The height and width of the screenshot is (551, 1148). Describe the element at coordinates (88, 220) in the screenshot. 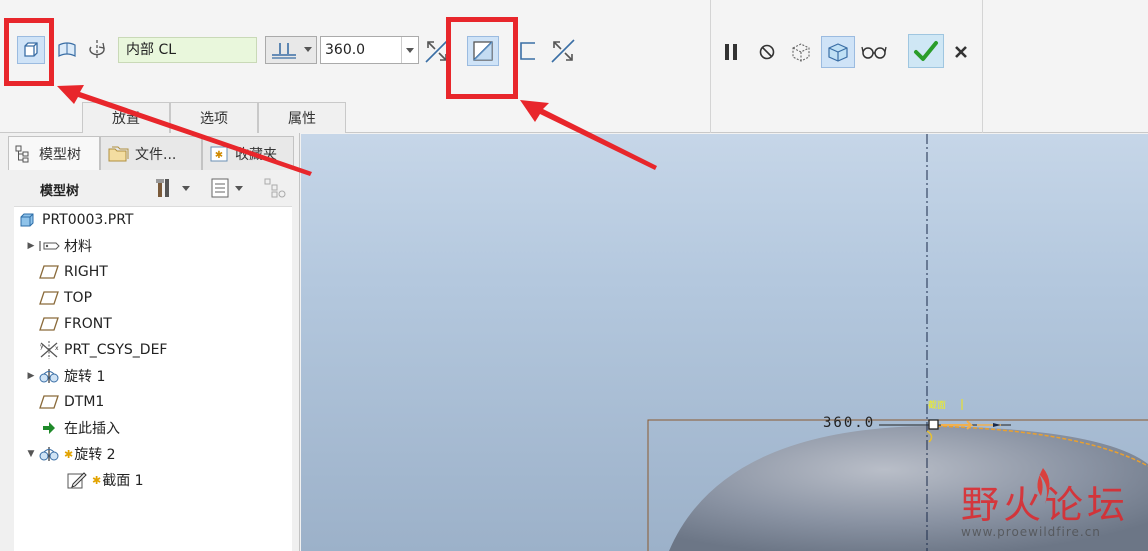

I see `tree-item-label: PRT0003.PRT` at that location.